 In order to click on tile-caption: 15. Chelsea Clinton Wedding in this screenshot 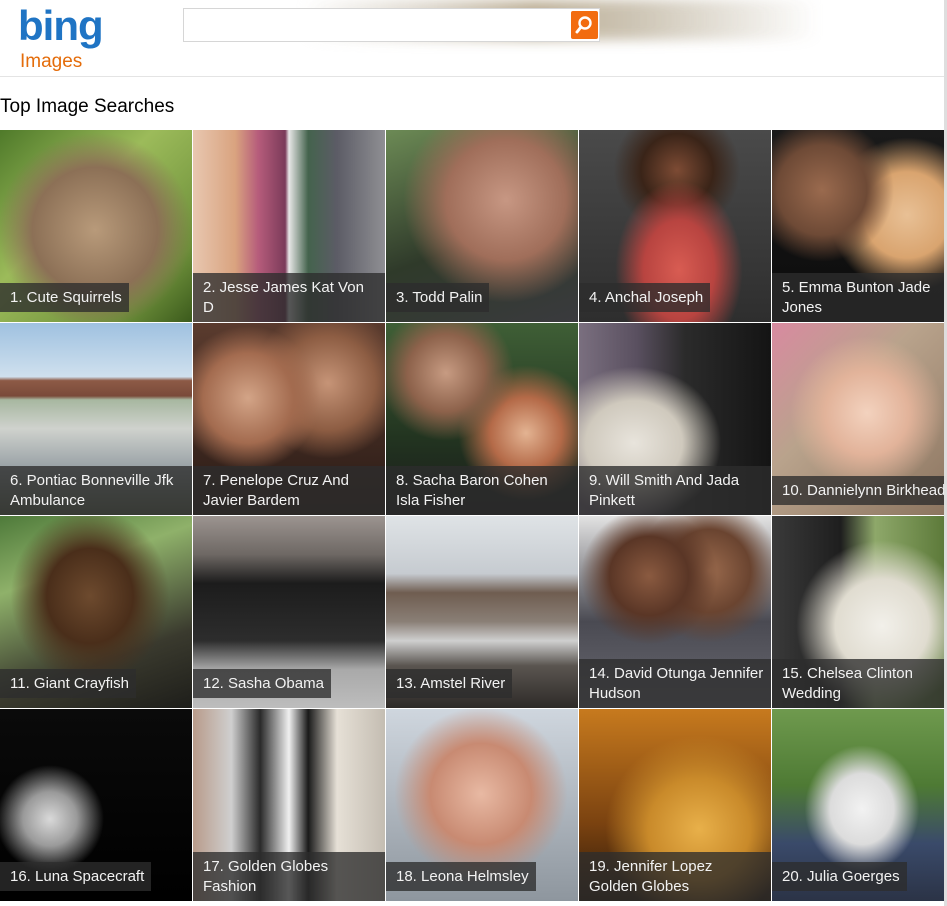, I will do `click(858, 683)`.